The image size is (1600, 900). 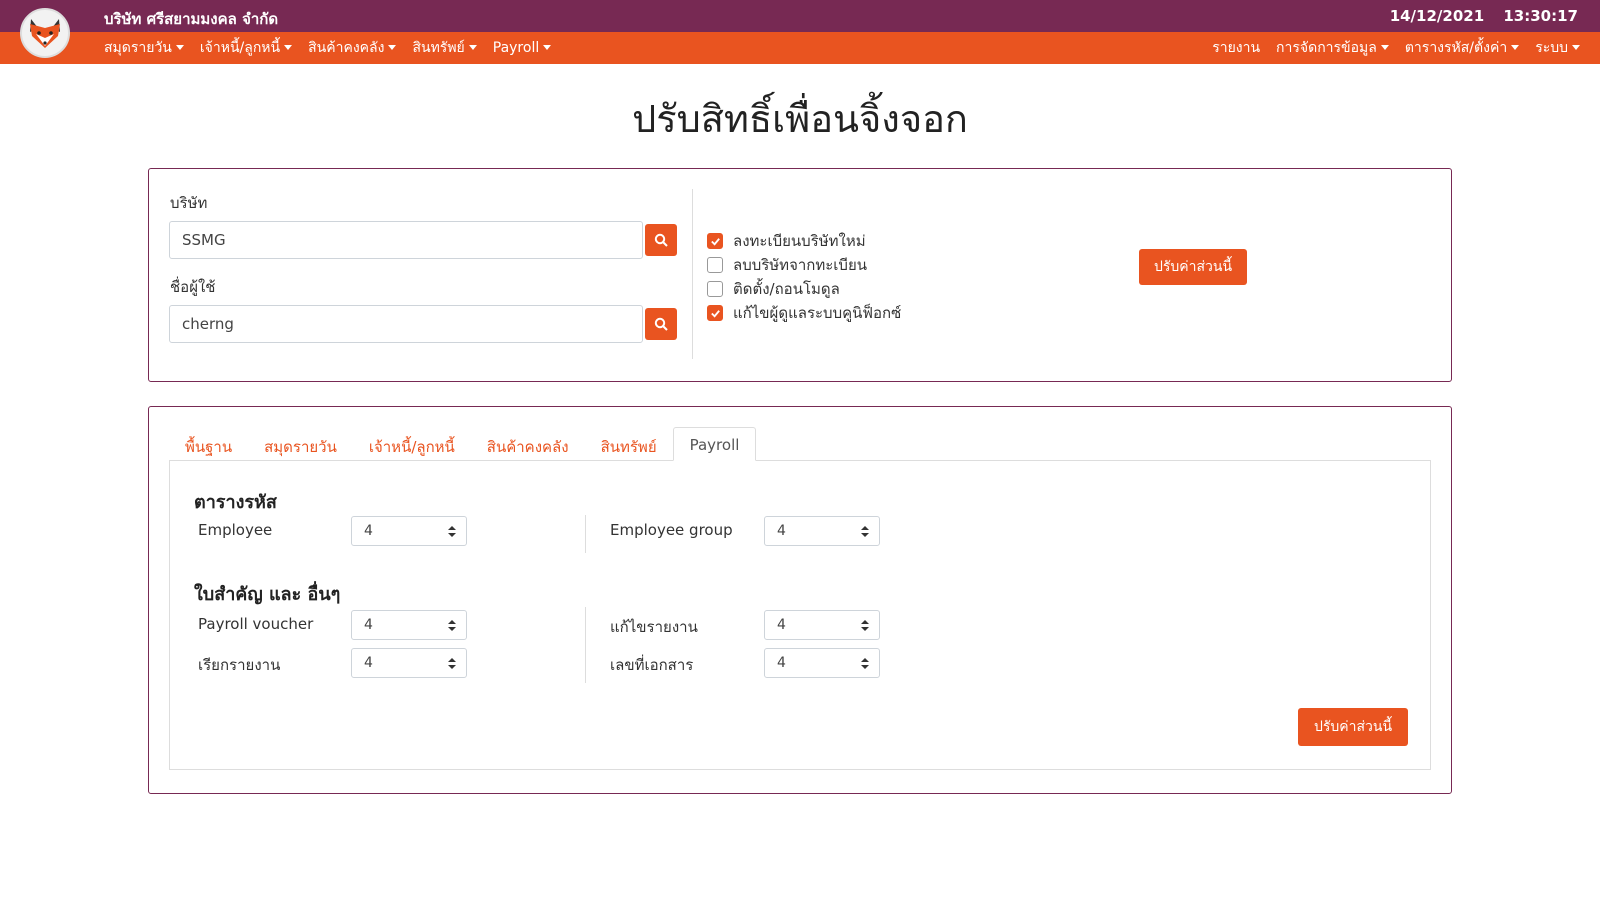 I want to click on nav-item-label: รายงาน, so click(x=1236, y=48).